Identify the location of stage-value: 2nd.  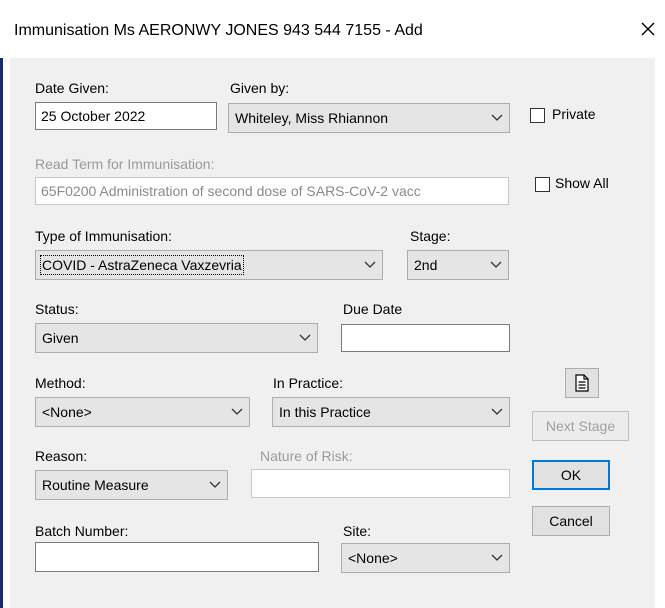
(426, 265).